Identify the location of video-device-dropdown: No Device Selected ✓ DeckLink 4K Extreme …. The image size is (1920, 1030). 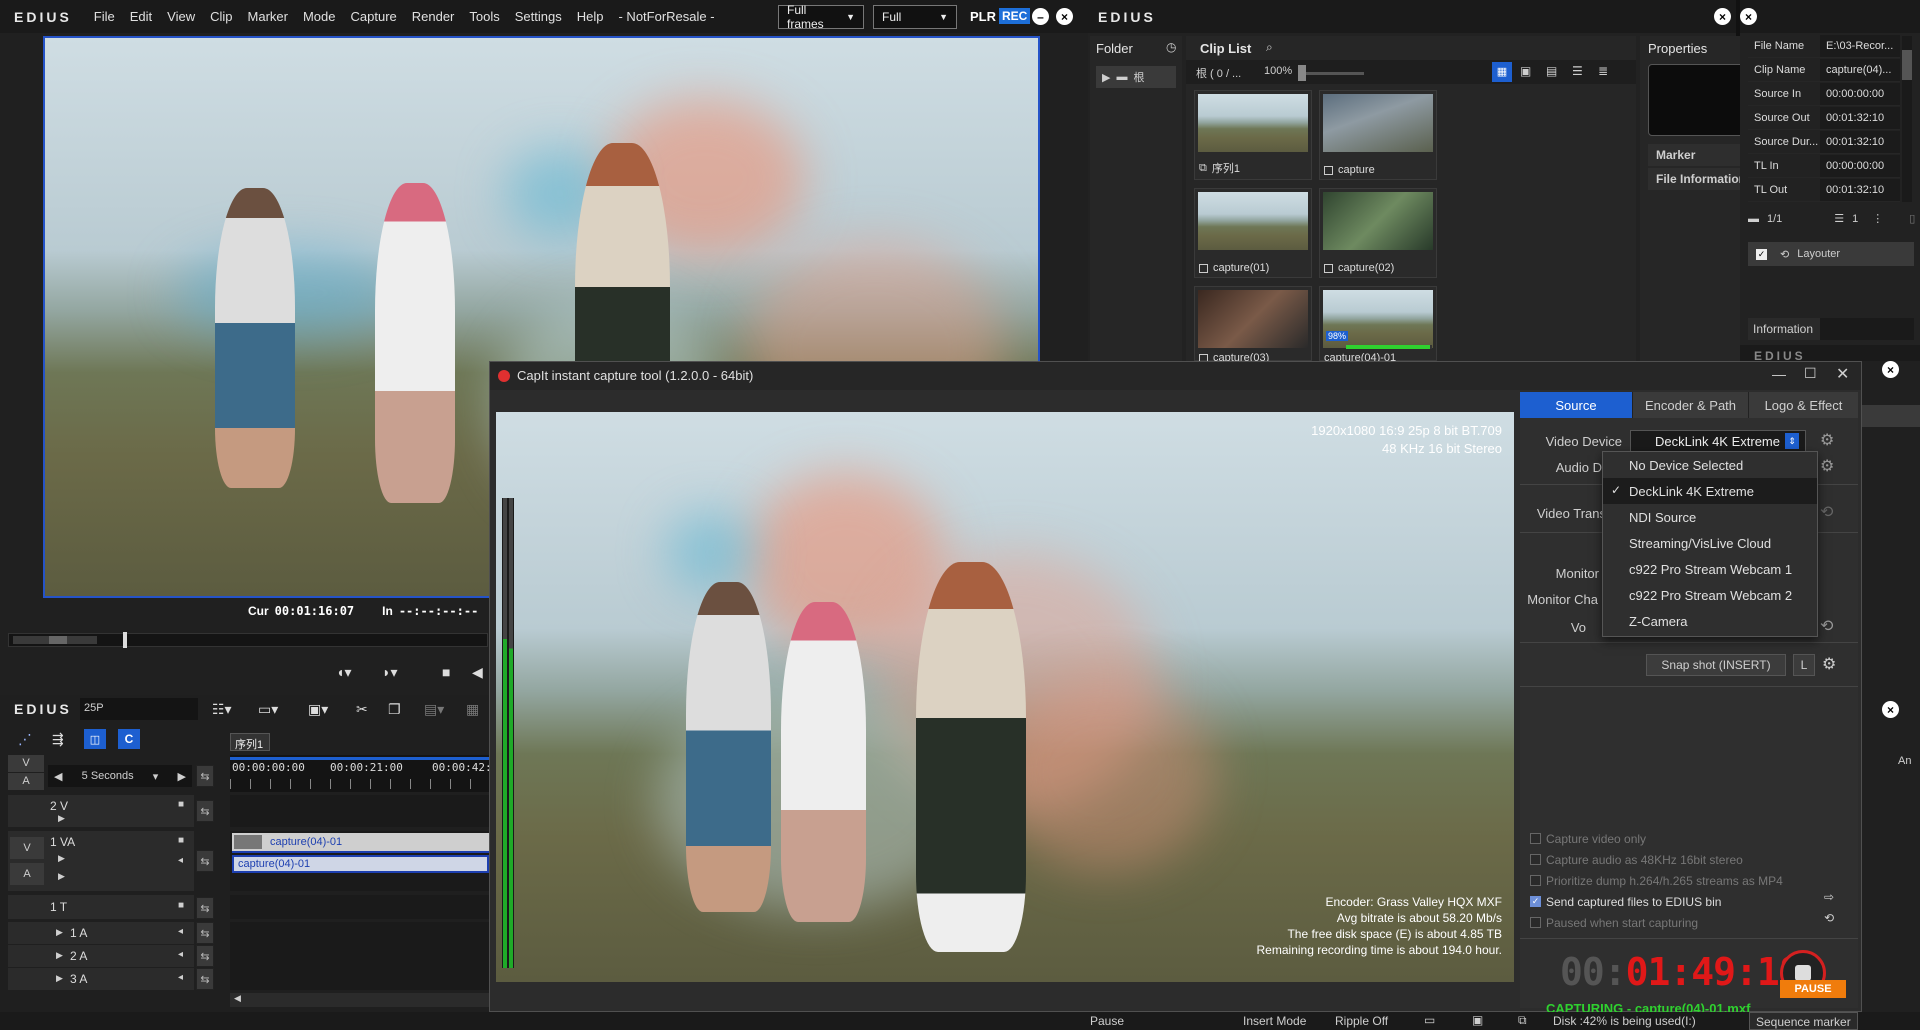
(1710, 544).